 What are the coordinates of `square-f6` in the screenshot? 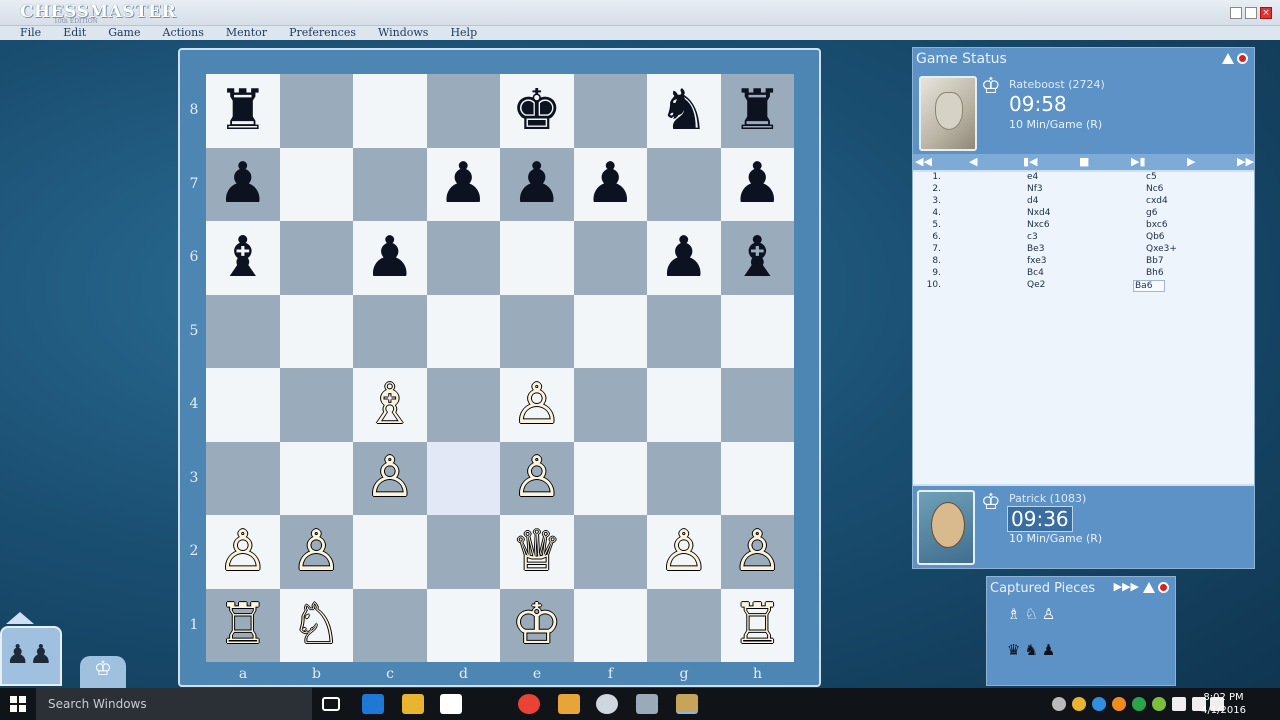 It's located at (610, 258).